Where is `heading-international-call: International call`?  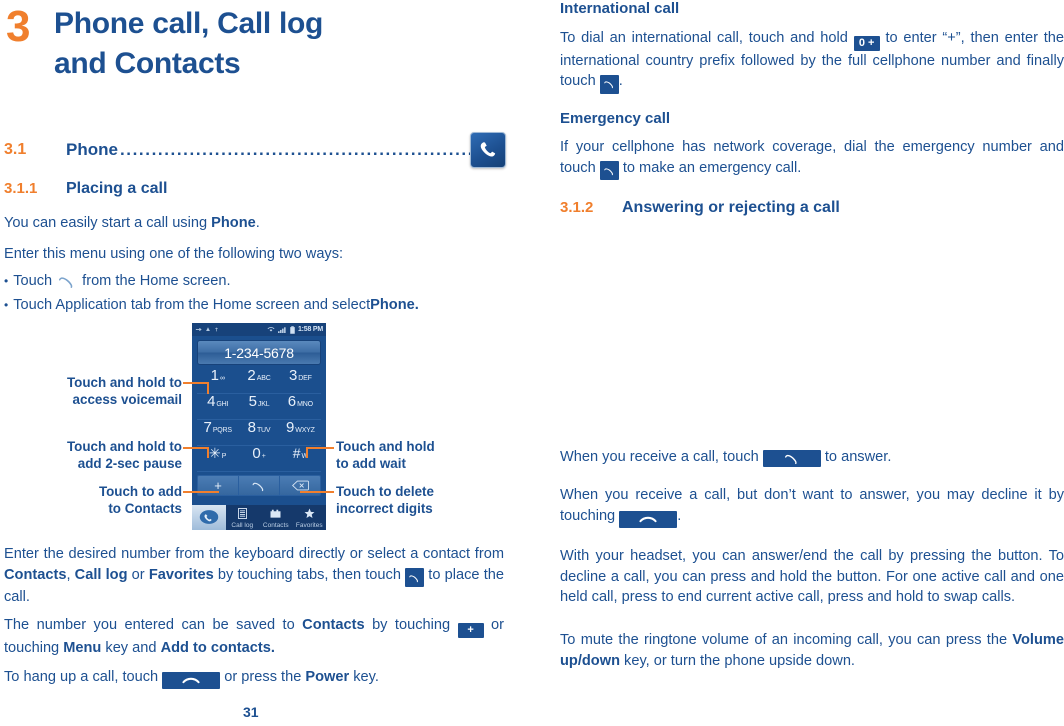 heading-international-call: International call is located at coordinates (620, 8).